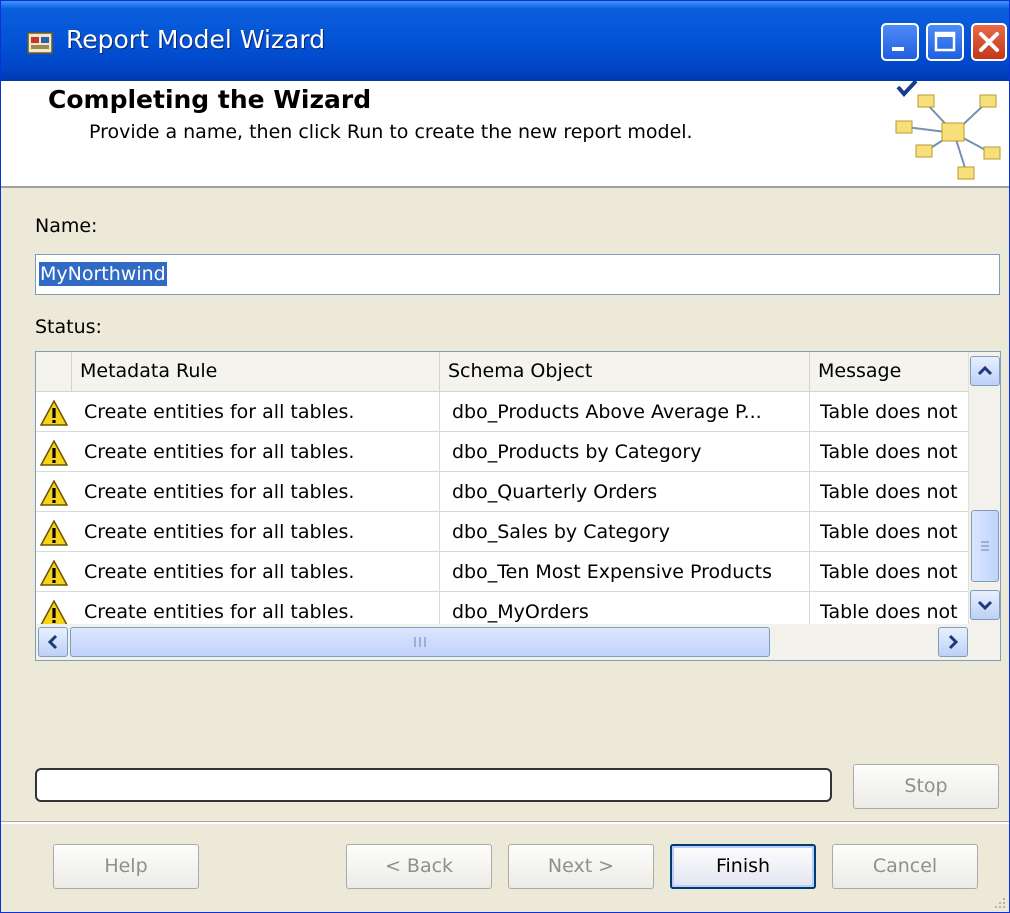 The width and height of the screenshot is (1010, 913). Describe the element at coordinates (898, 49) in the screenshot. I see `minimize-icon` at that location.